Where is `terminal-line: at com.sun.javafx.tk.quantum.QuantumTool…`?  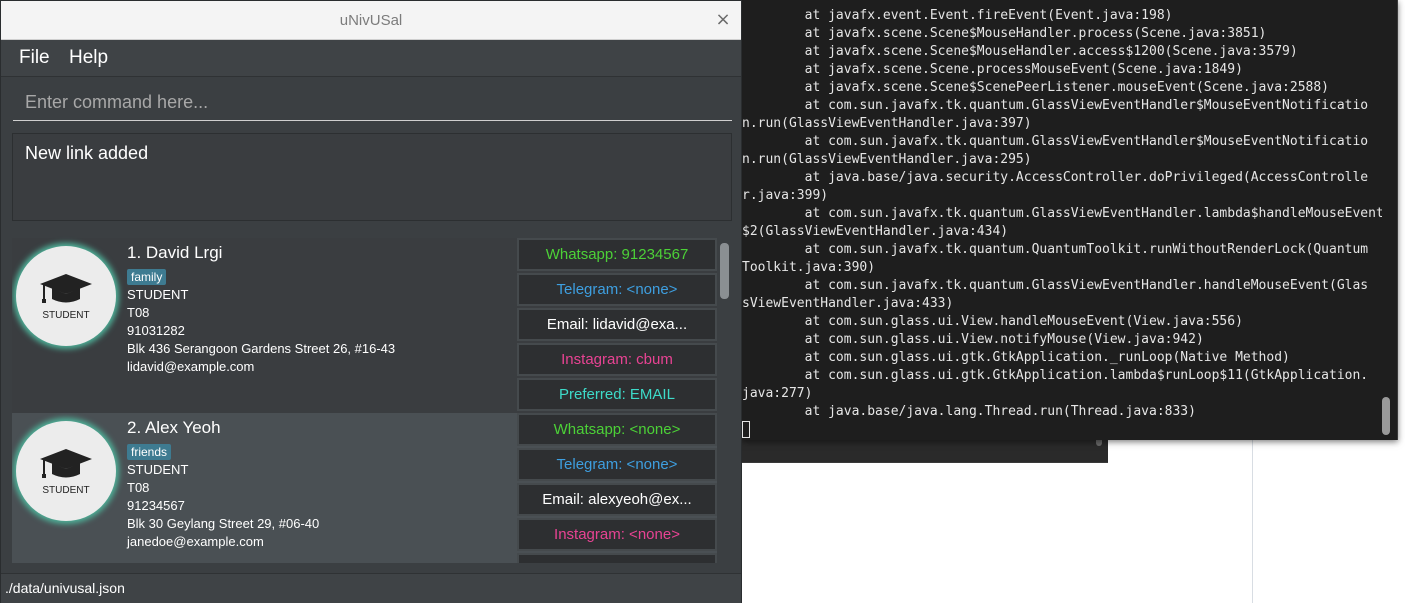
terminal-line: at com.sun.javafx.tk.quantum.QuantumTool… is located at coordinates (1055, 249).